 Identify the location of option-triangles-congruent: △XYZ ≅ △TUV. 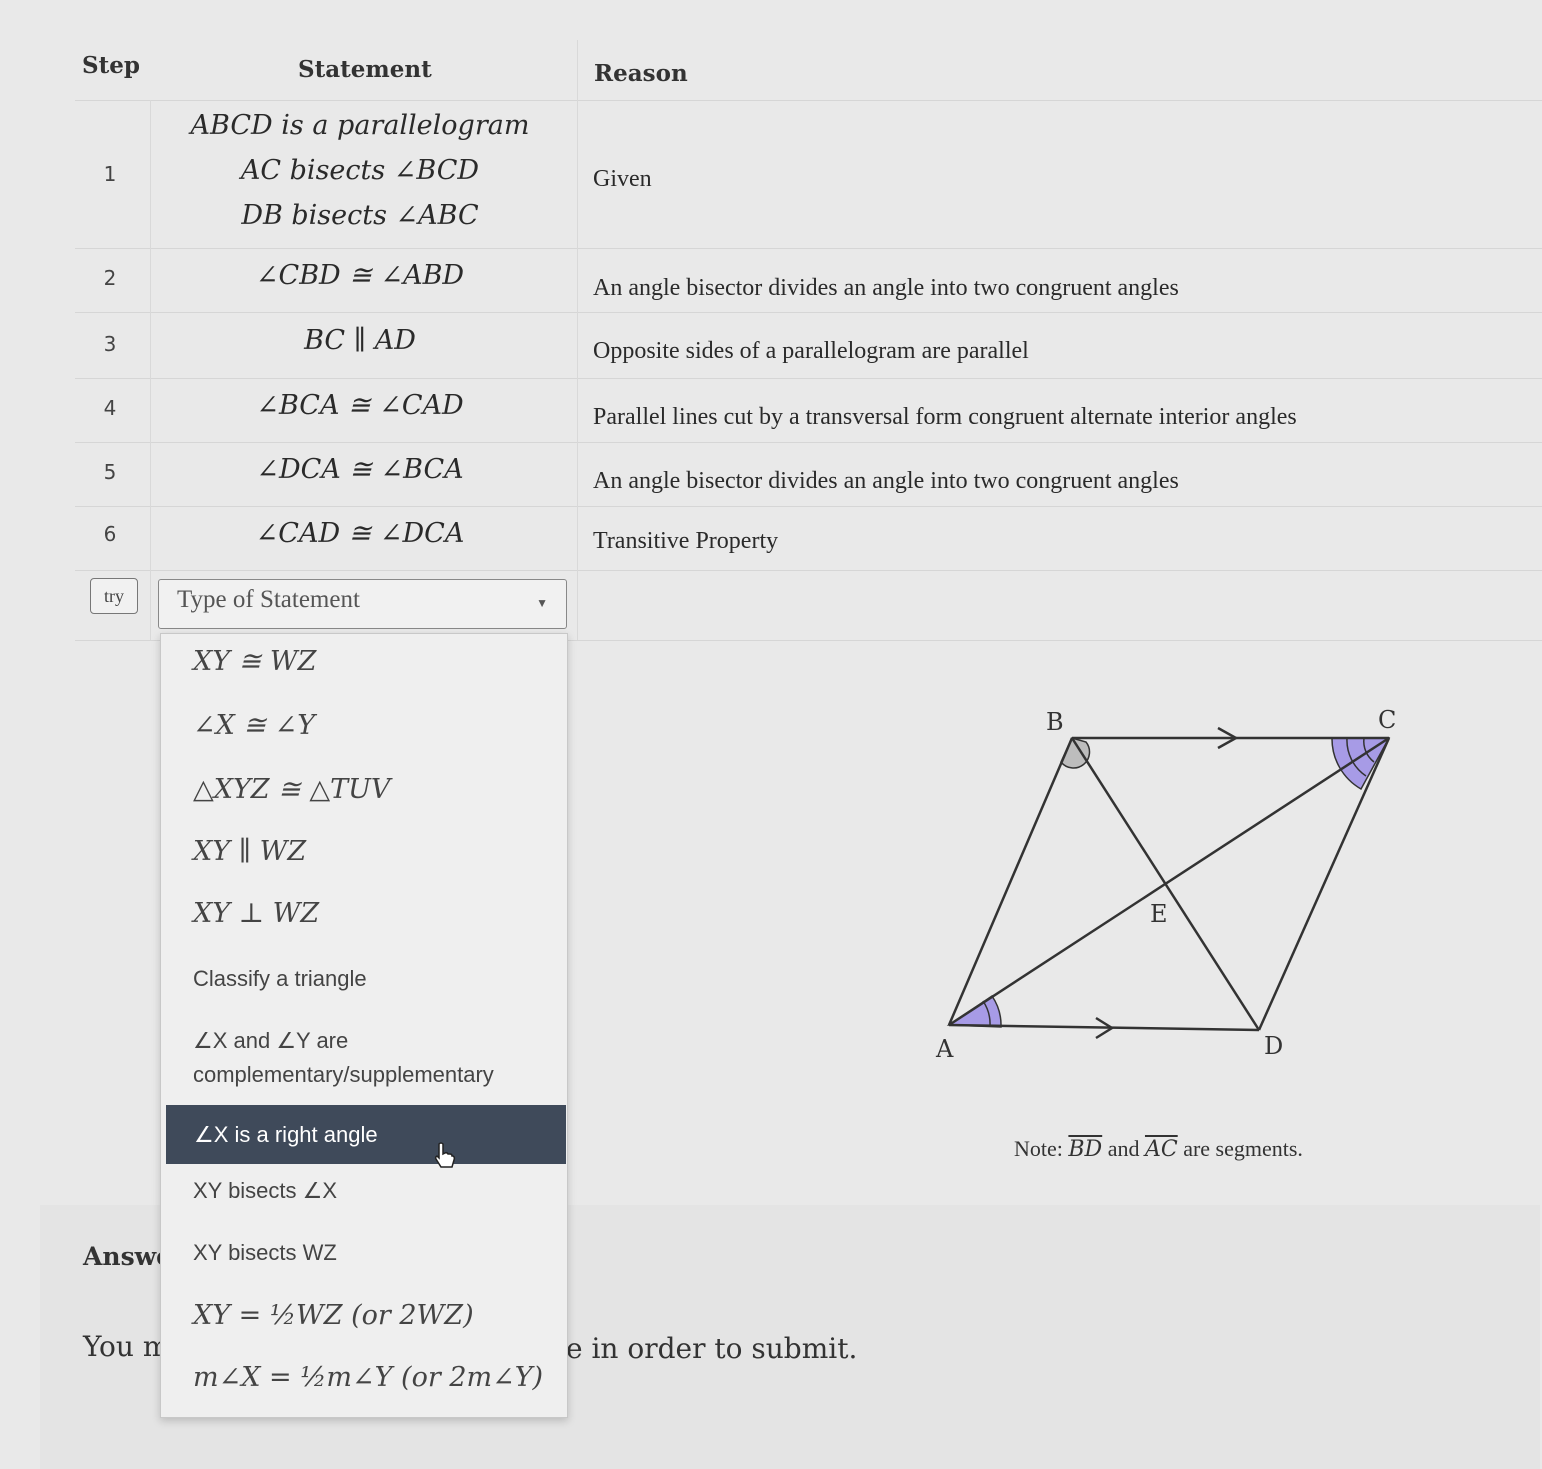
(364, 789).